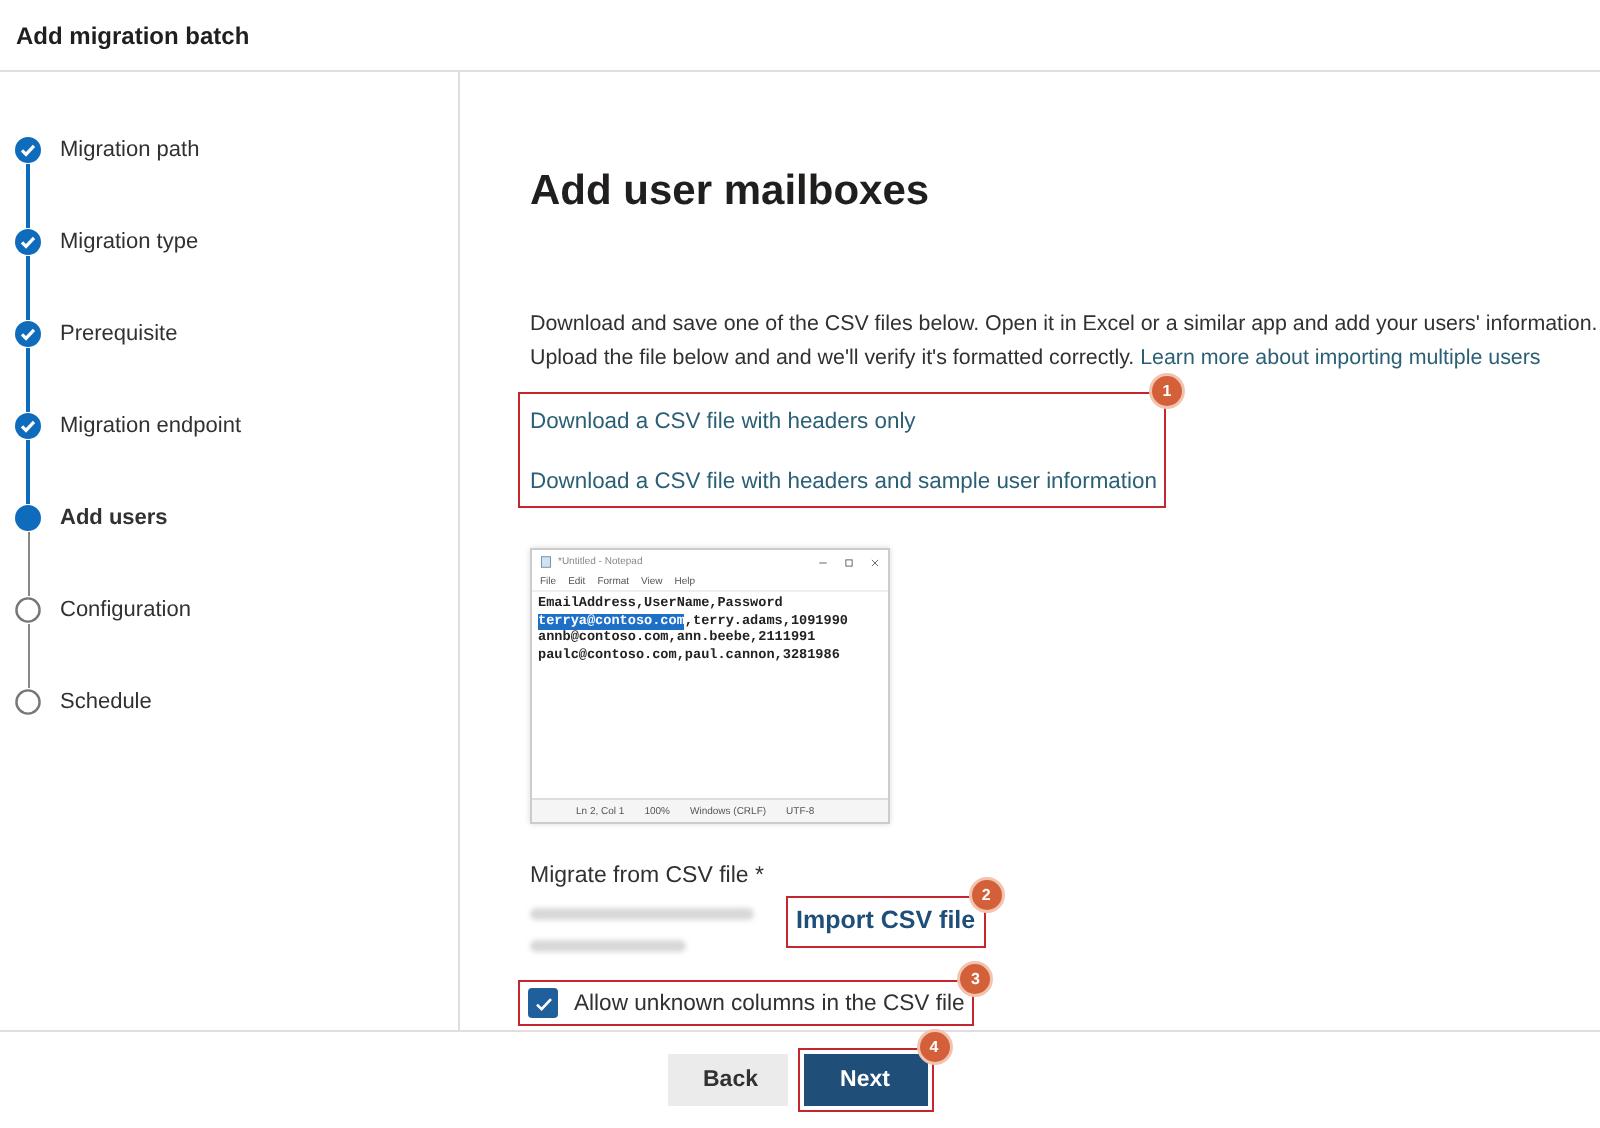 The height and width of the screenshot is (1128, 1600). I want to click on step-label: Prerequisite, so click(119, 334).